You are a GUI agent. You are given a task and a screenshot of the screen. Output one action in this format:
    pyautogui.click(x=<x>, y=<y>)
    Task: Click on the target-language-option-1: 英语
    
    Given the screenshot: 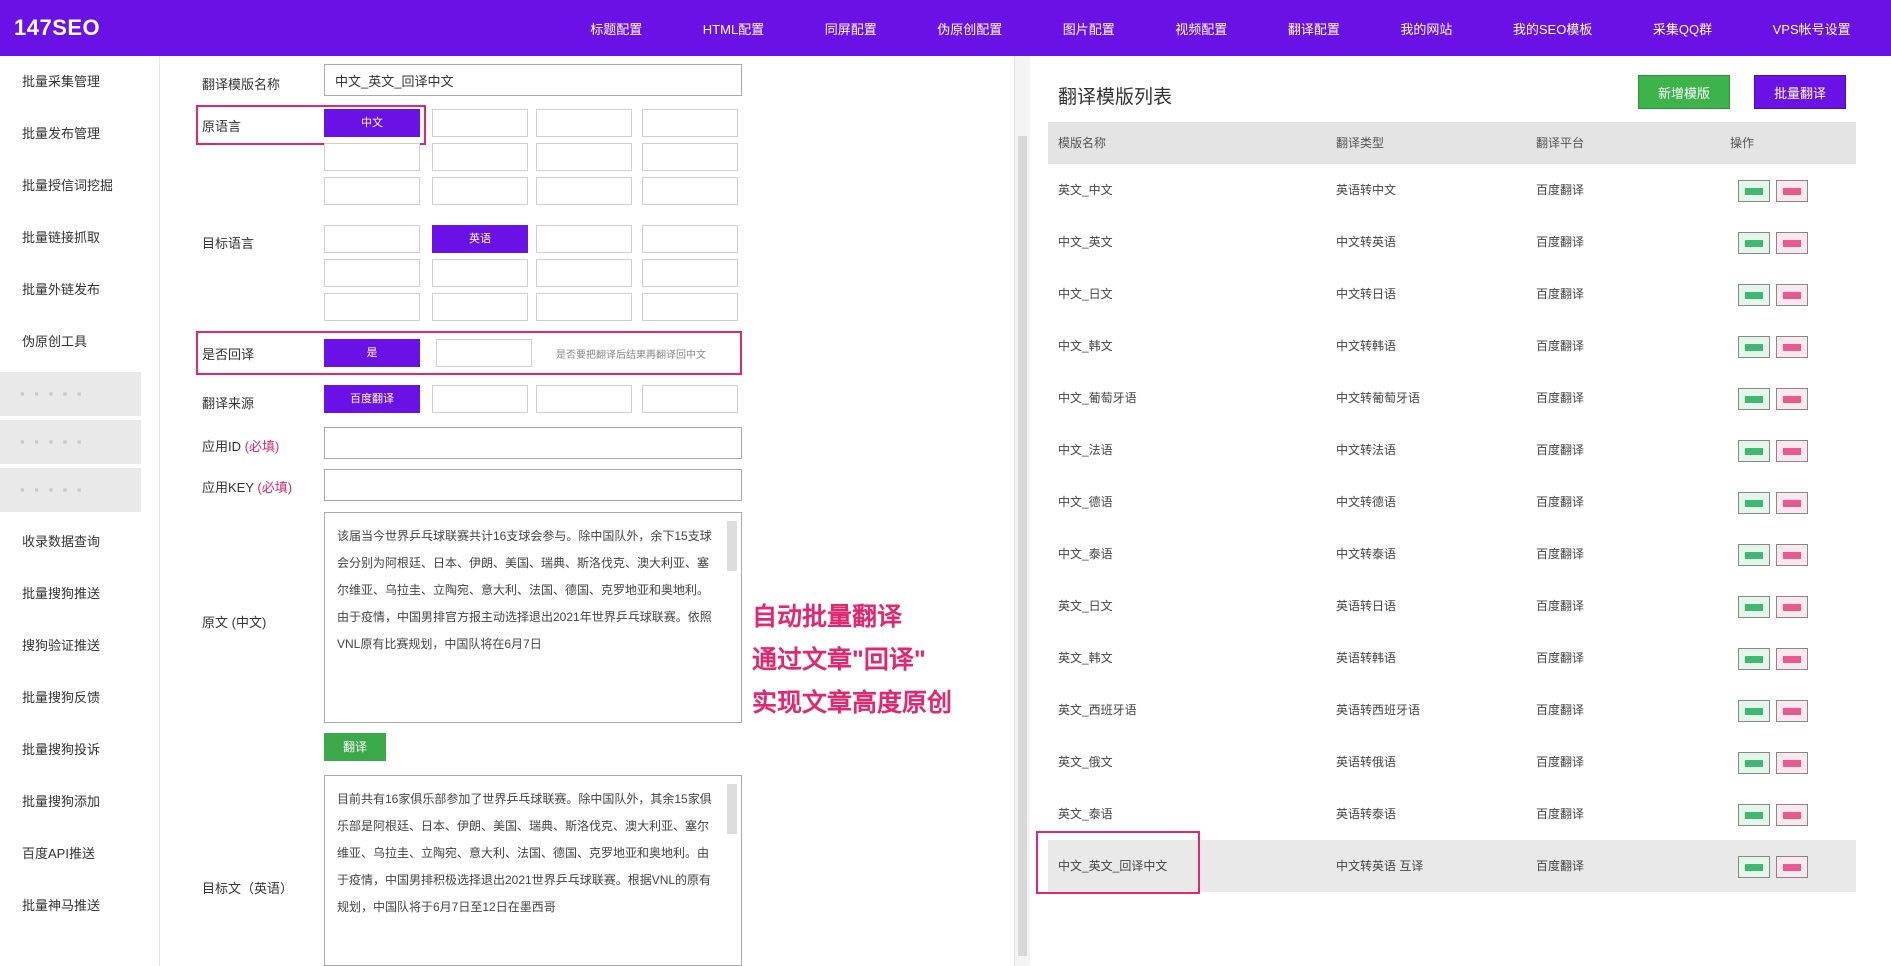 What is the action you would take?
    pyautogui.click(x=480, y=239)
    